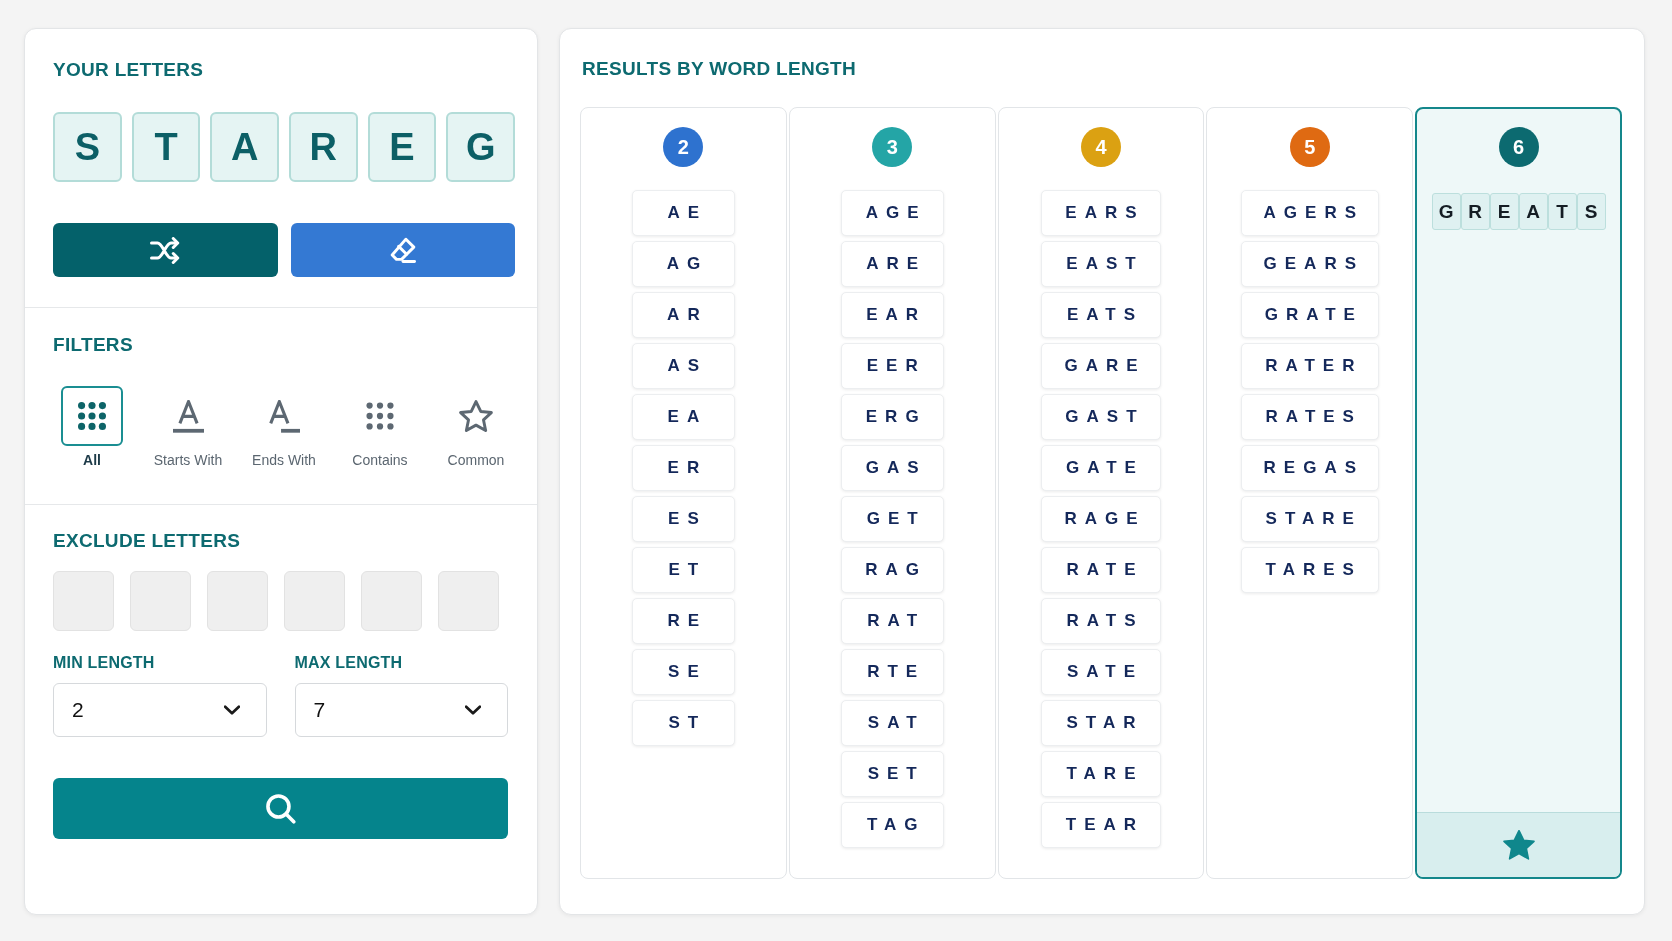 This screenshot has height=941, width=1672. Describe the element at coordinates (683, 468) in the screenshot. I see `word-item: ER` at that location.